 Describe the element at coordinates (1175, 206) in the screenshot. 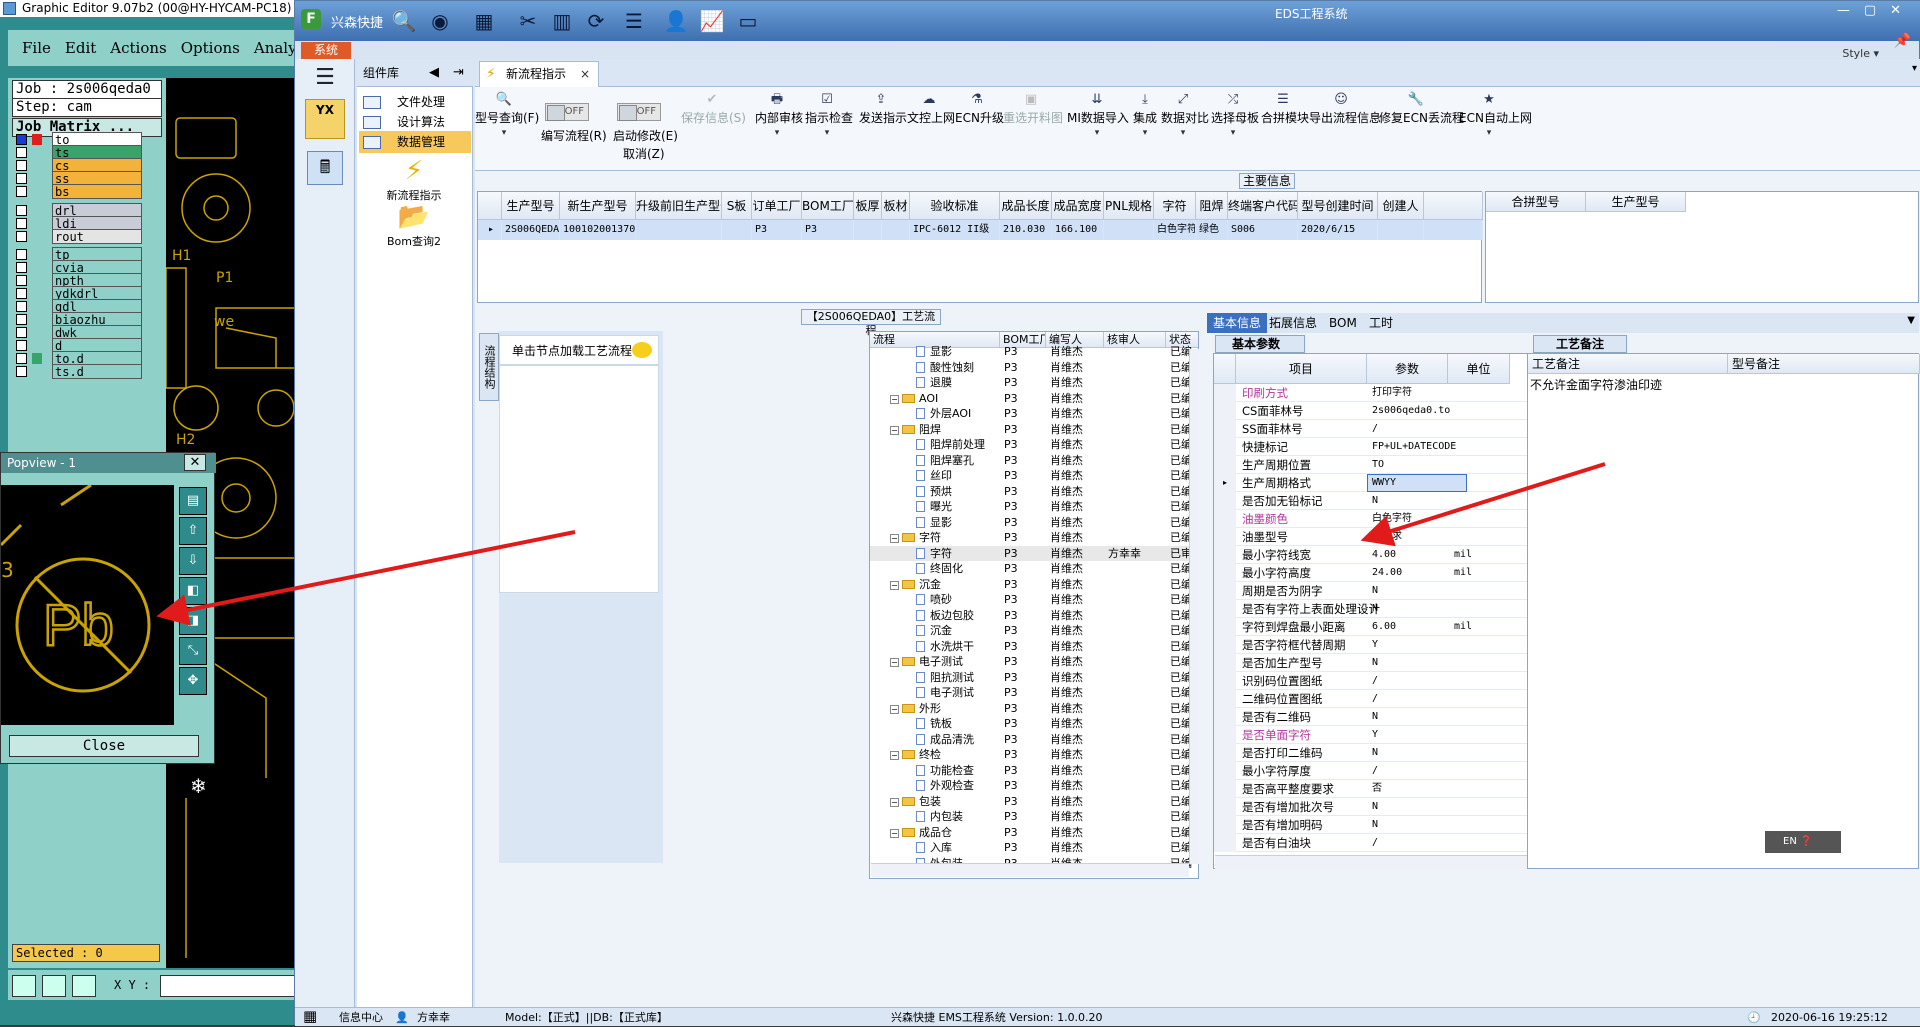

I see `main-col-12: 字符` at that location.